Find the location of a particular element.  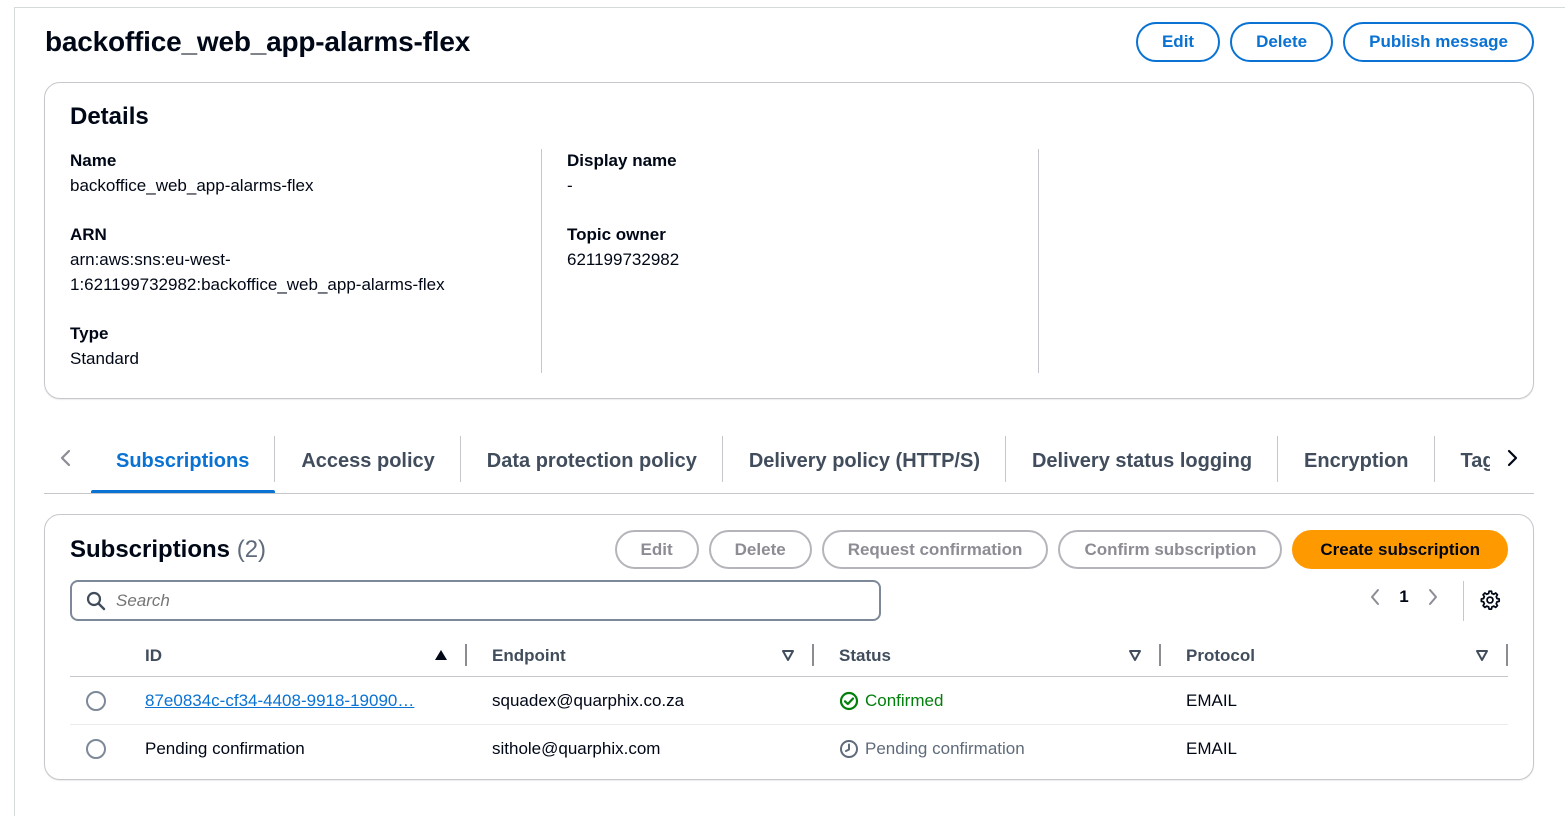

tab-subscriptions: Subscriptions is located at coordinates (183, 461).